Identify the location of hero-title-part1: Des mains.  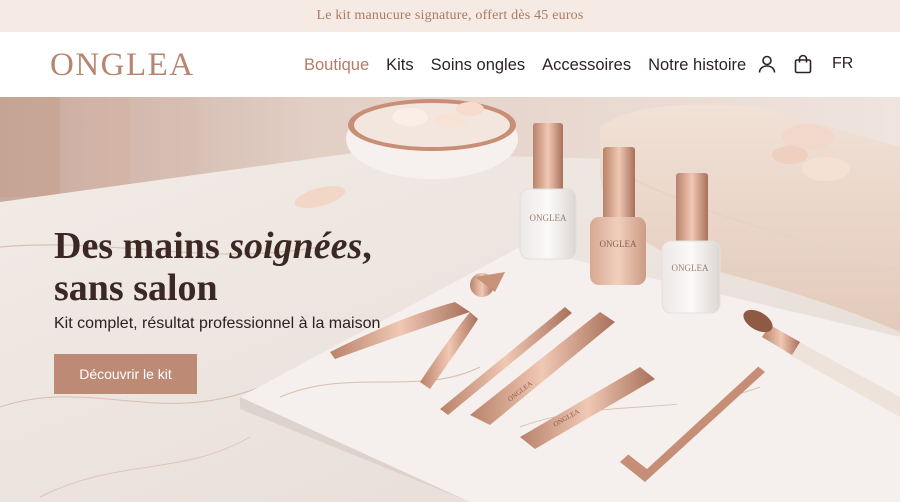
(142, 246).